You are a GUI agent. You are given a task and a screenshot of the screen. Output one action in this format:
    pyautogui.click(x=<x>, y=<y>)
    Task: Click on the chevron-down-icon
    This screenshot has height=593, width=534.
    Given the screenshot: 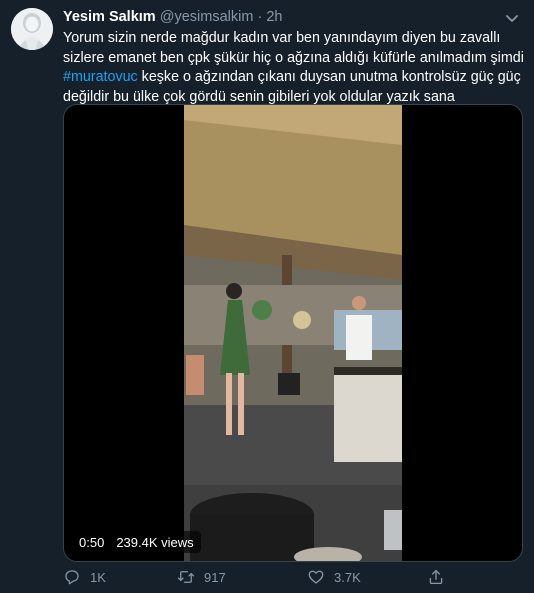 What is the action you would take?
    pyautogui.click(x=512, y=18)
    